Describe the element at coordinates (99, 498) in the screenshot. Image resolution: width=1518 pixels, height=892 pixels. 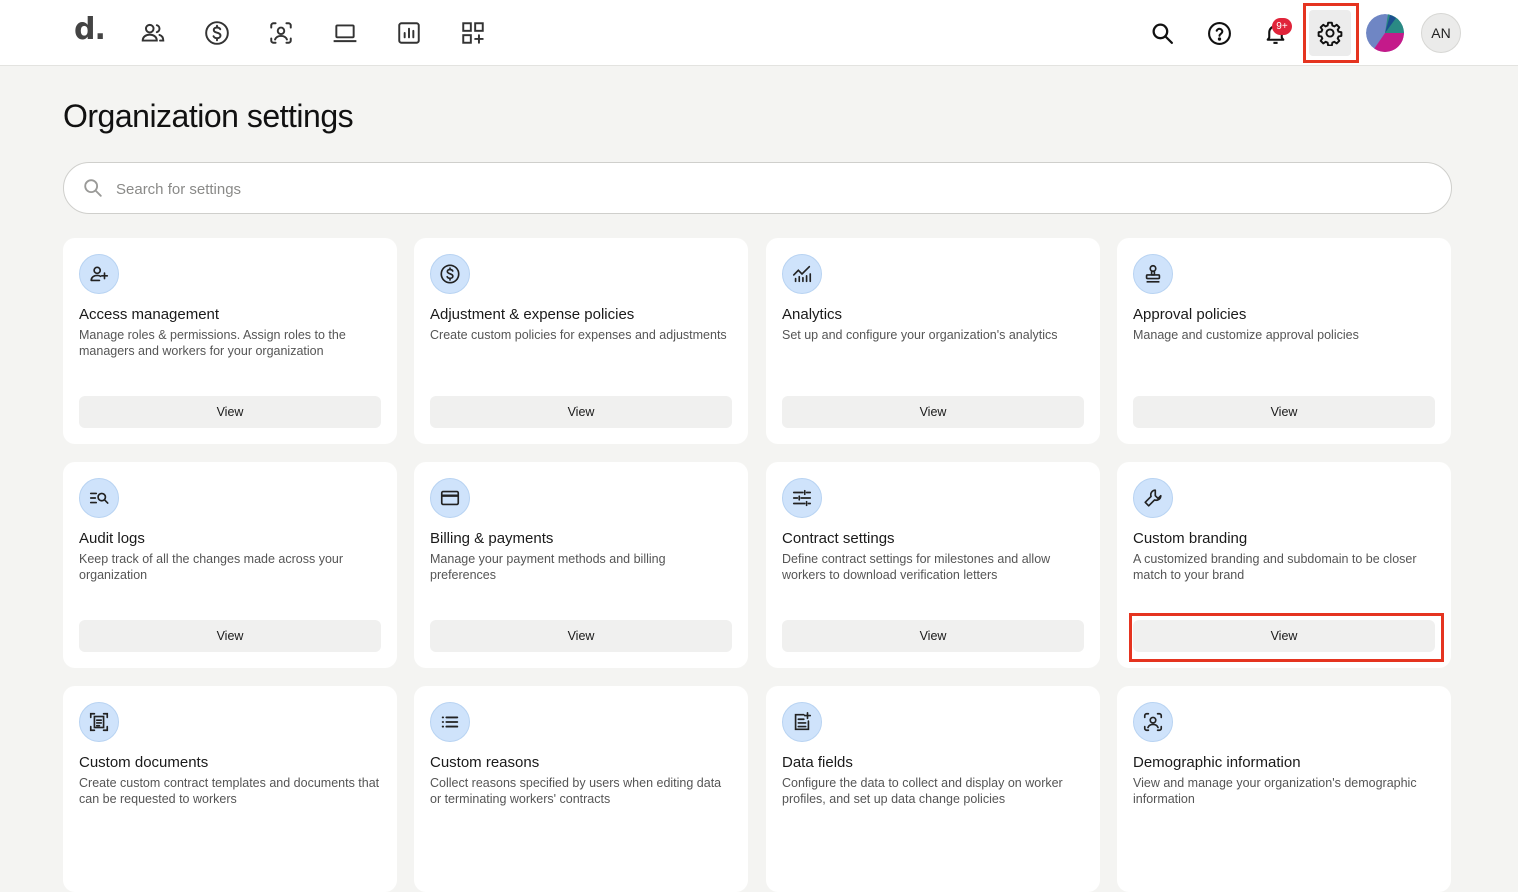
I see `list-search-icon` at that location.